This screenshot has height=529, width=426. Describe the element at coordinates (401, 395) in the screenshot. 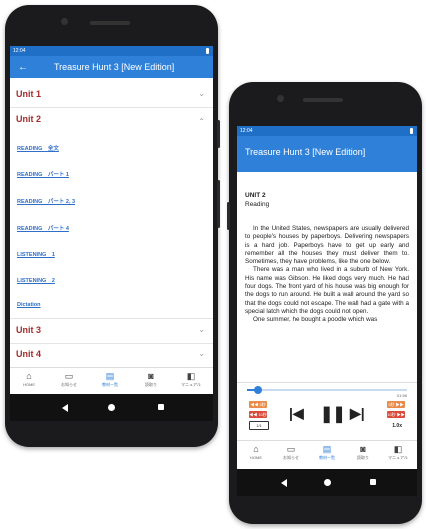

I see `time-display: 01:56` at that location.